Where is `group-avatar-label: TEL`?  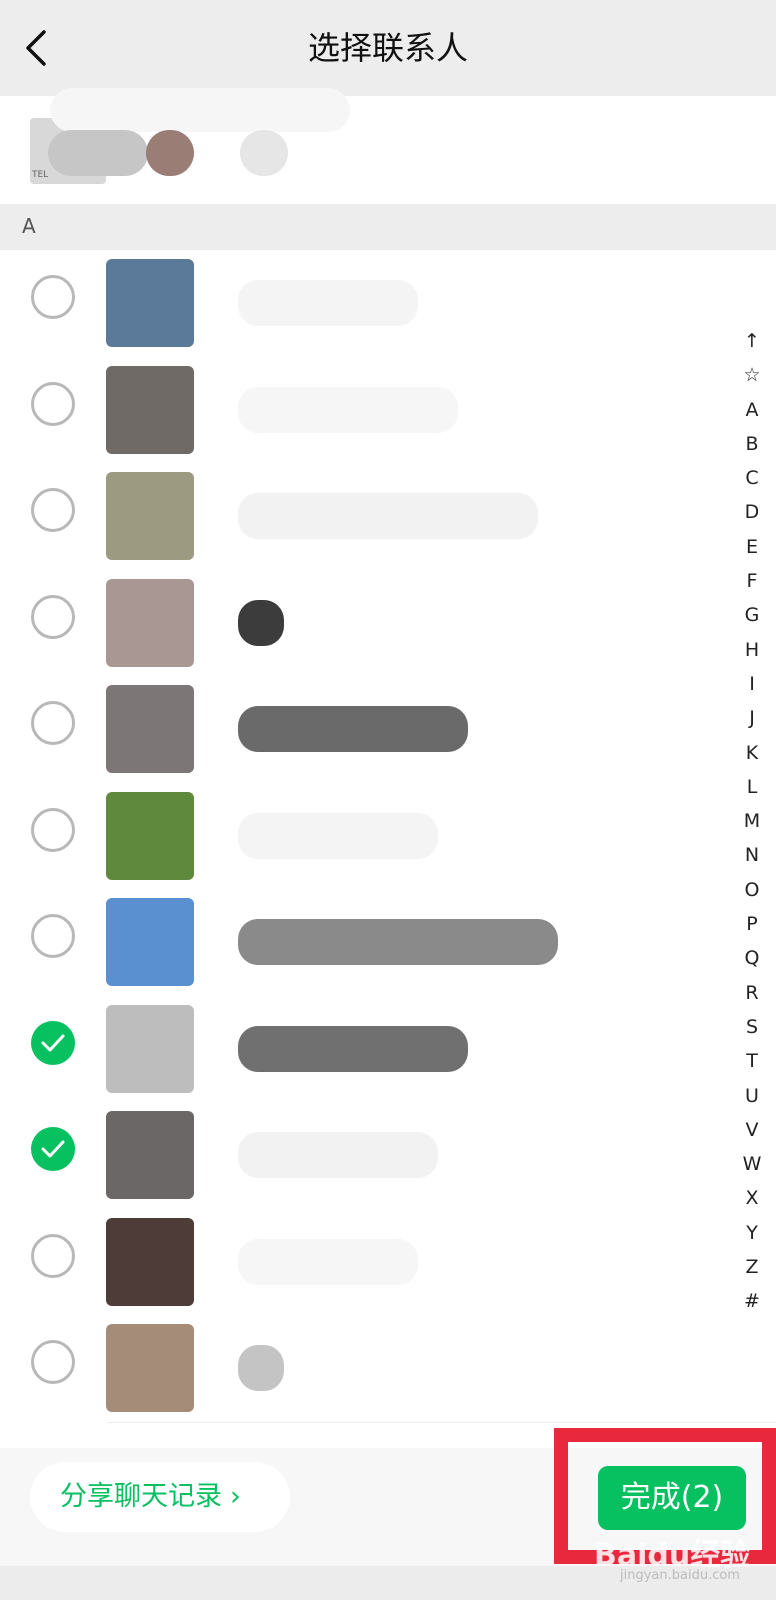 group-avatar-label: TEL is located at coordinates (40, 175).